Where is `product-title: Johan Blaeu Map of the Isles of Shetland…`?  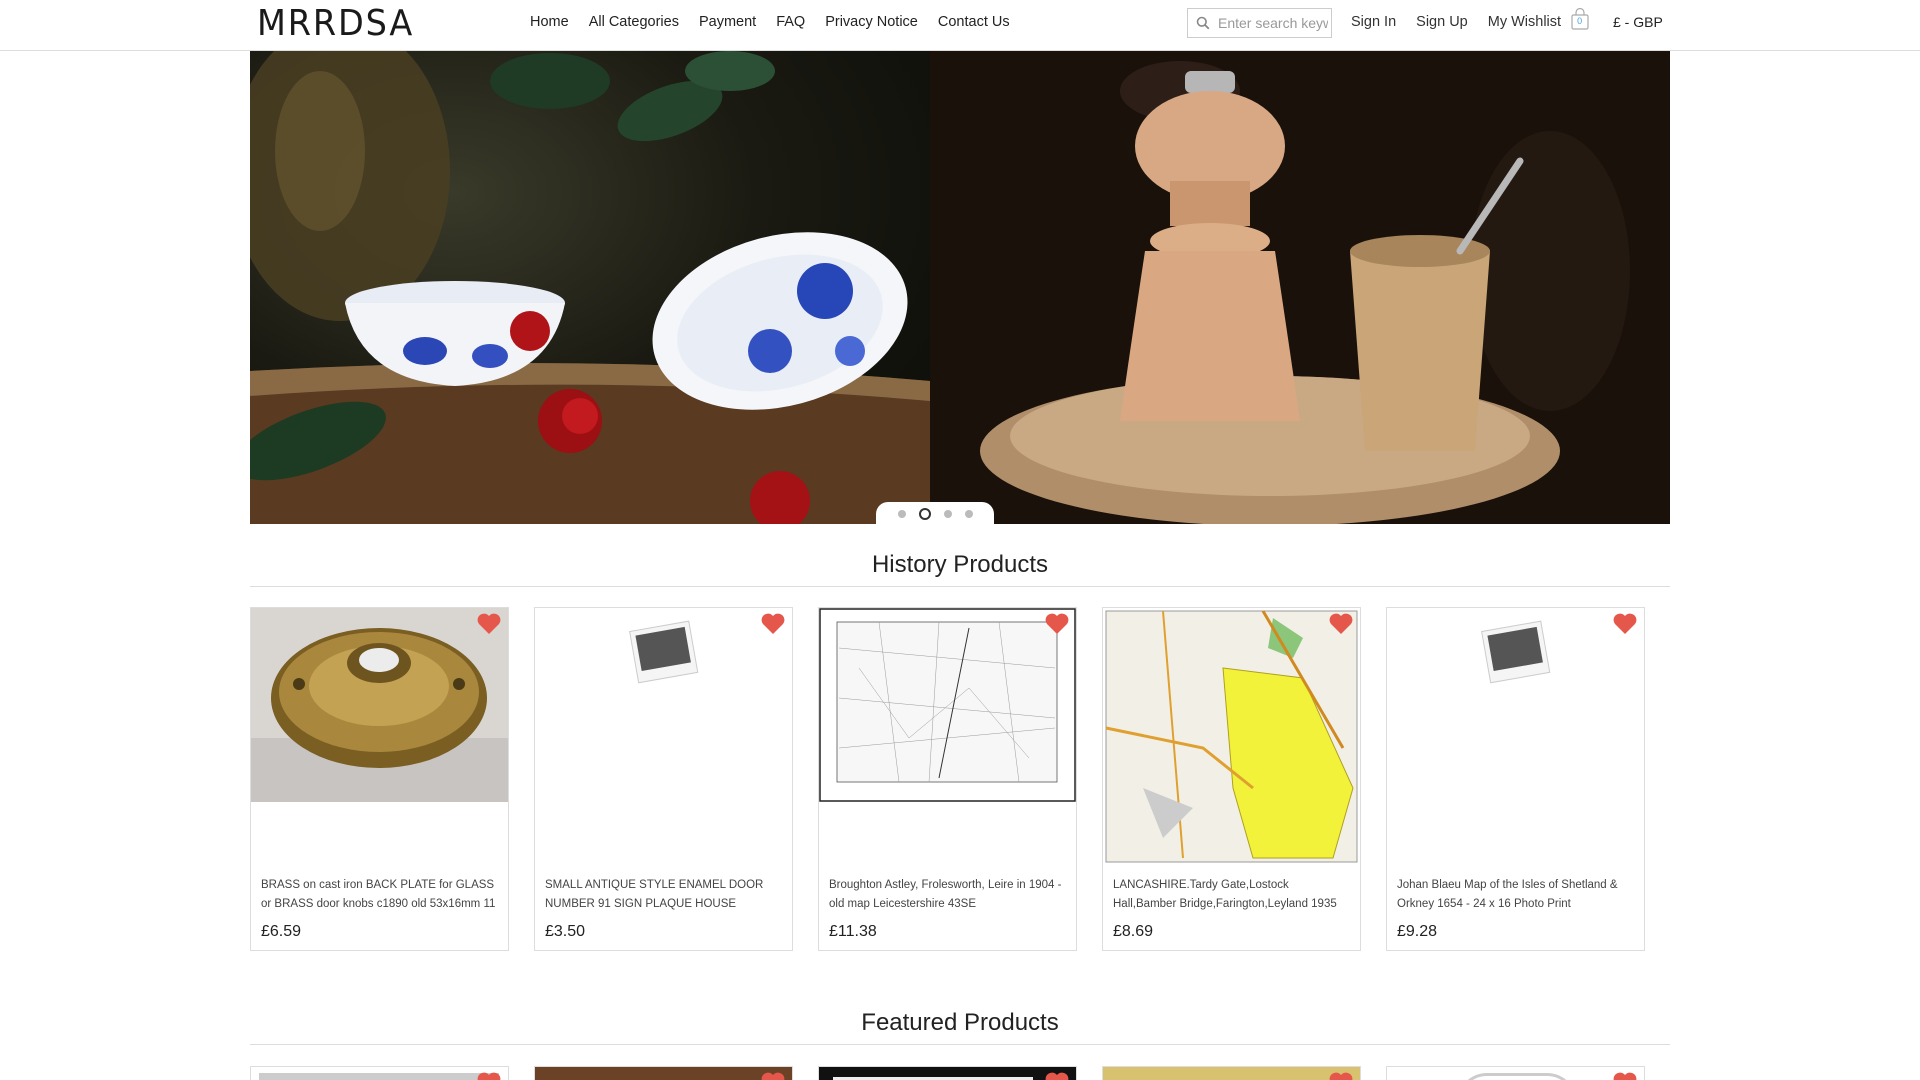 product-title: Johan Blaeu Map of the Isles of Shetland… is located at coordinates (1517, 895).